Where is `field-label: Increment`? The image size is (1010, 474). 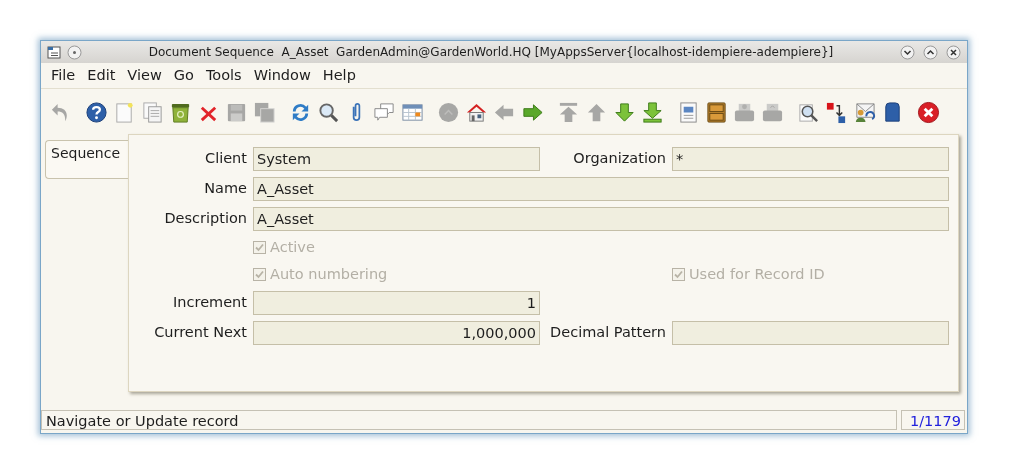 field-label: Increment is located at coordinates (209, 303).